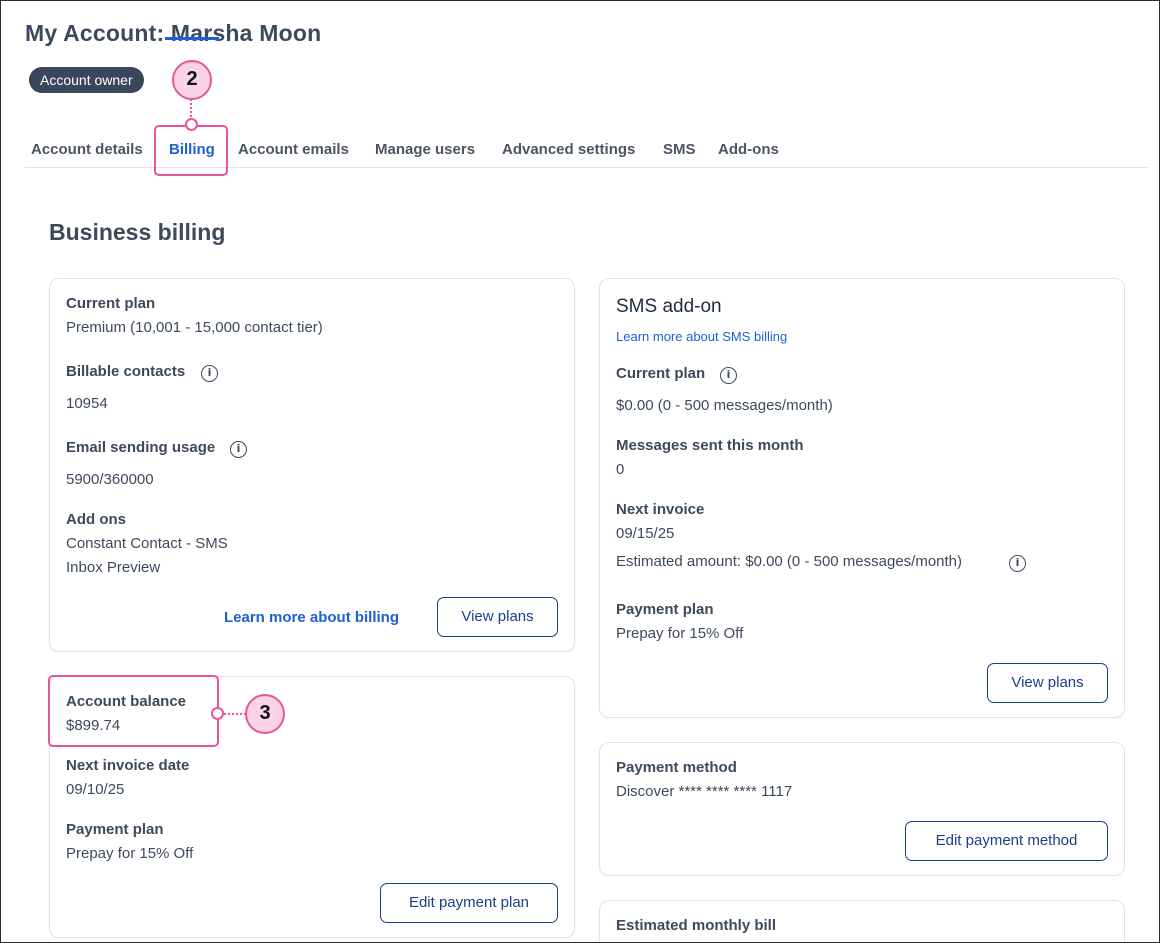 This screenshot has width=1160, height=943. Describe the element at coordinates (137, 232) in the screenshot. I see `section-title: Business billing` at that location.